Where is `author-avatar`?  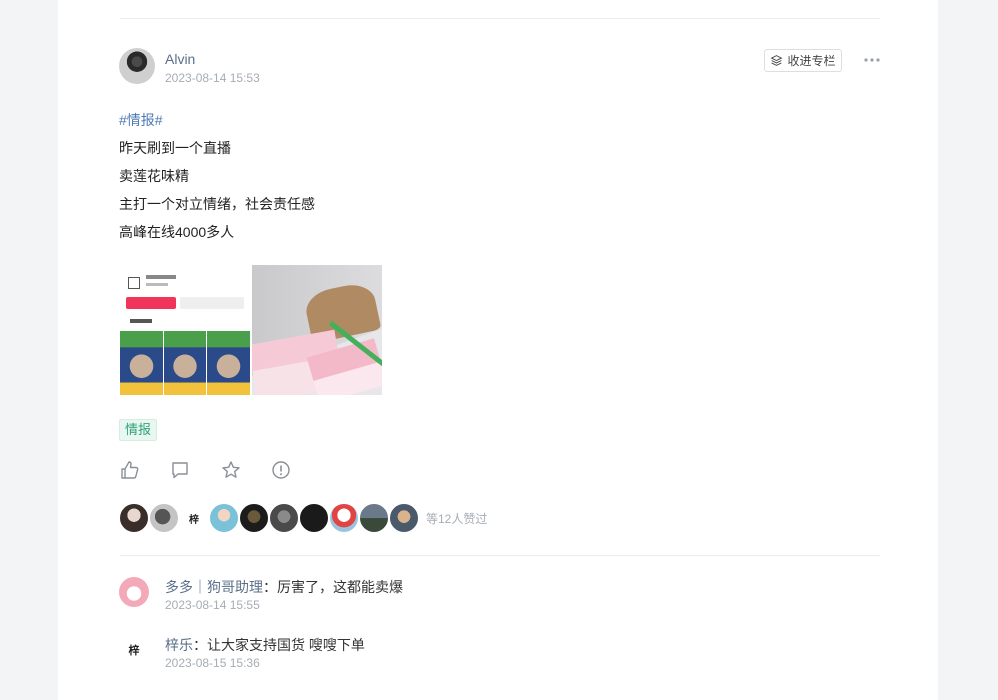 author-avatar is located at coordinates (137, 66).